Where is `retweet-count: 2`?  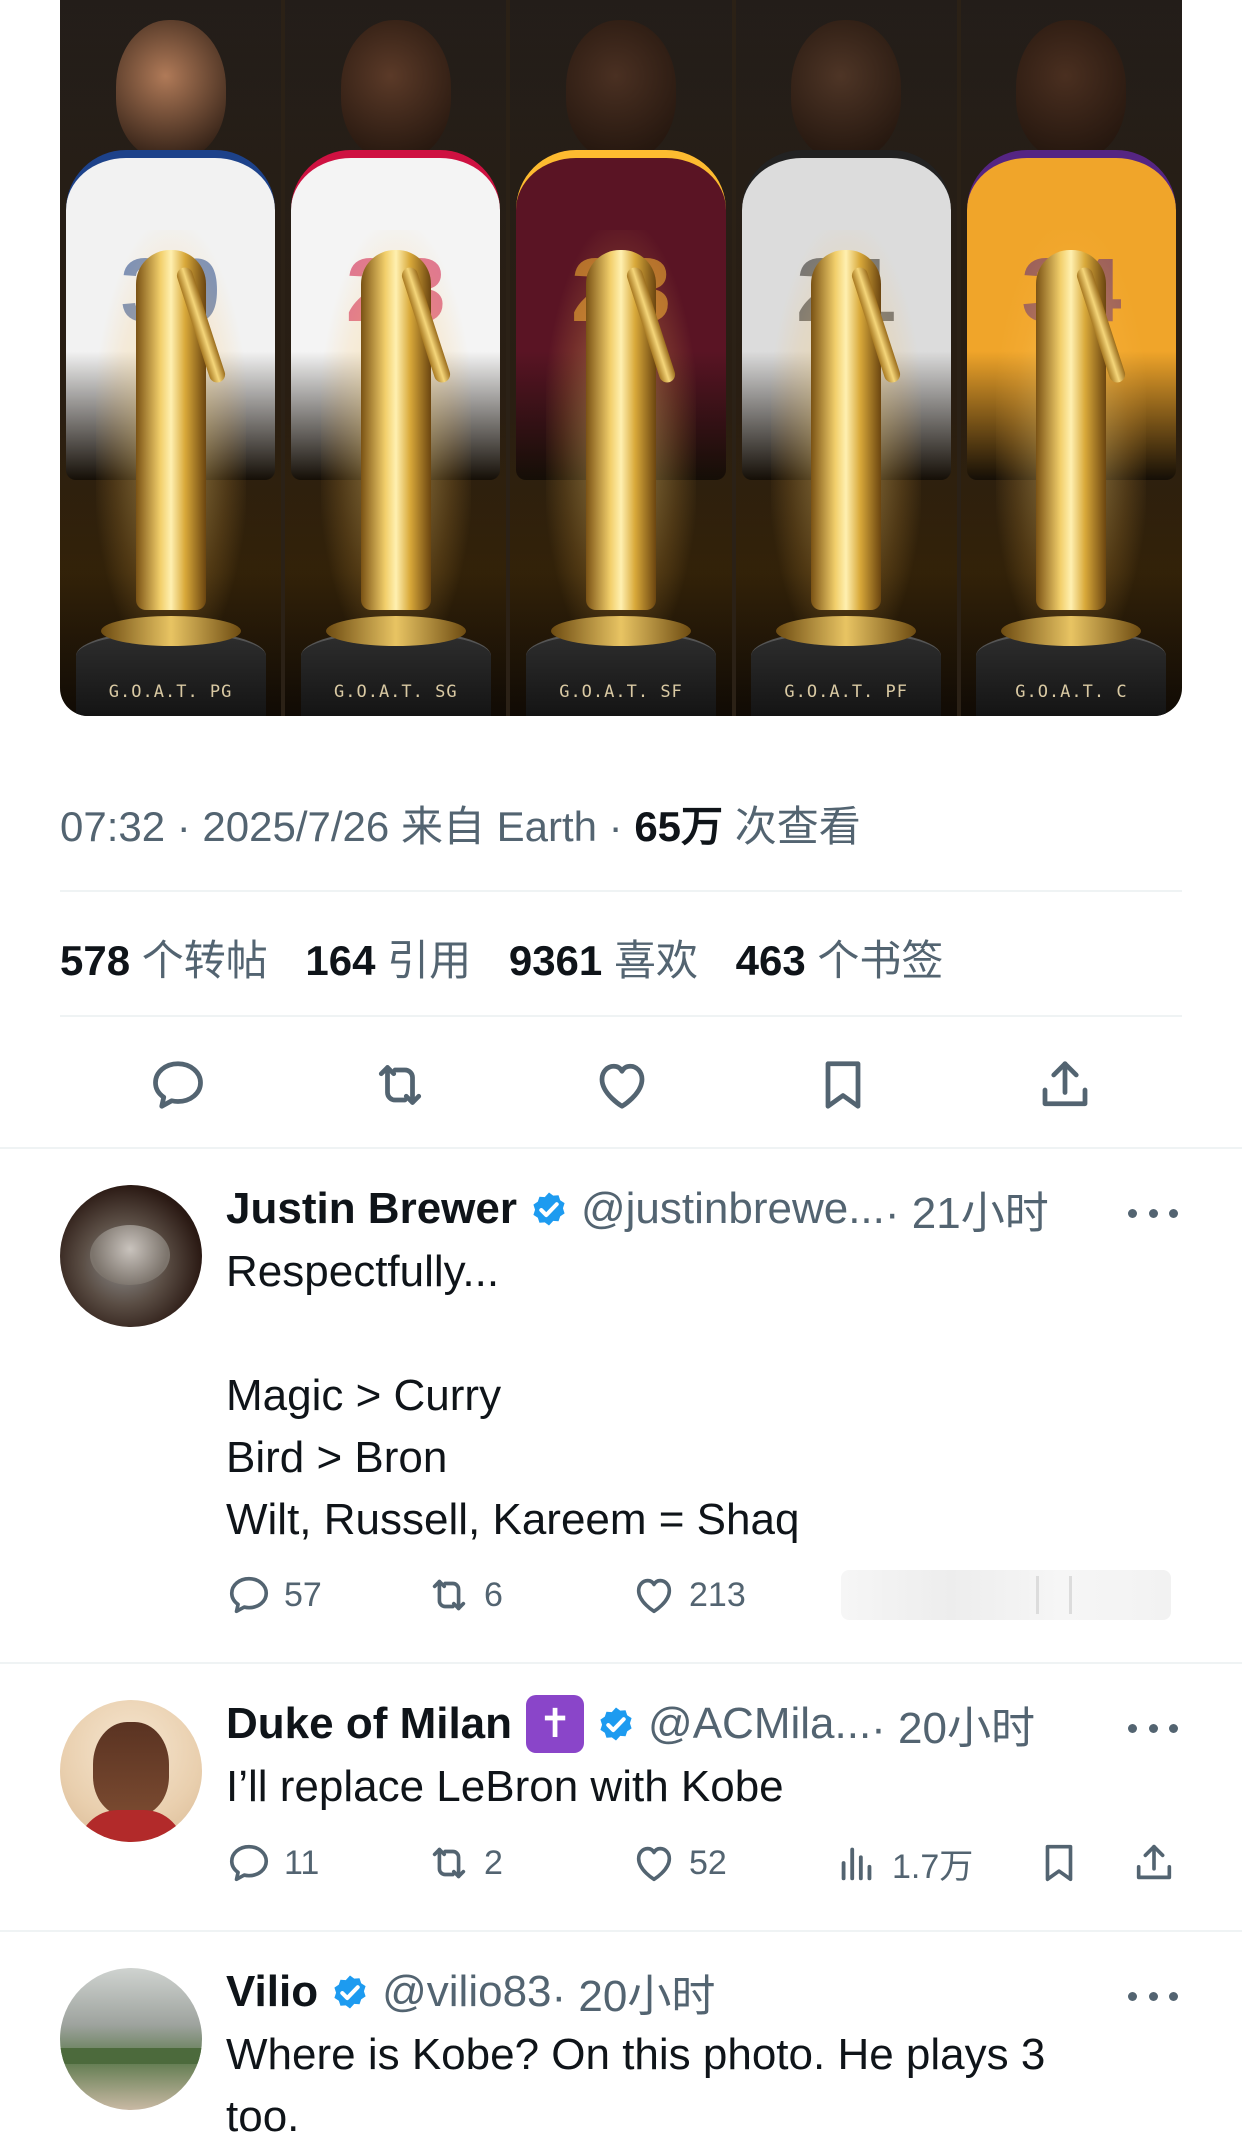 retweet-count: 2 is located at coordinates (493, 1862).